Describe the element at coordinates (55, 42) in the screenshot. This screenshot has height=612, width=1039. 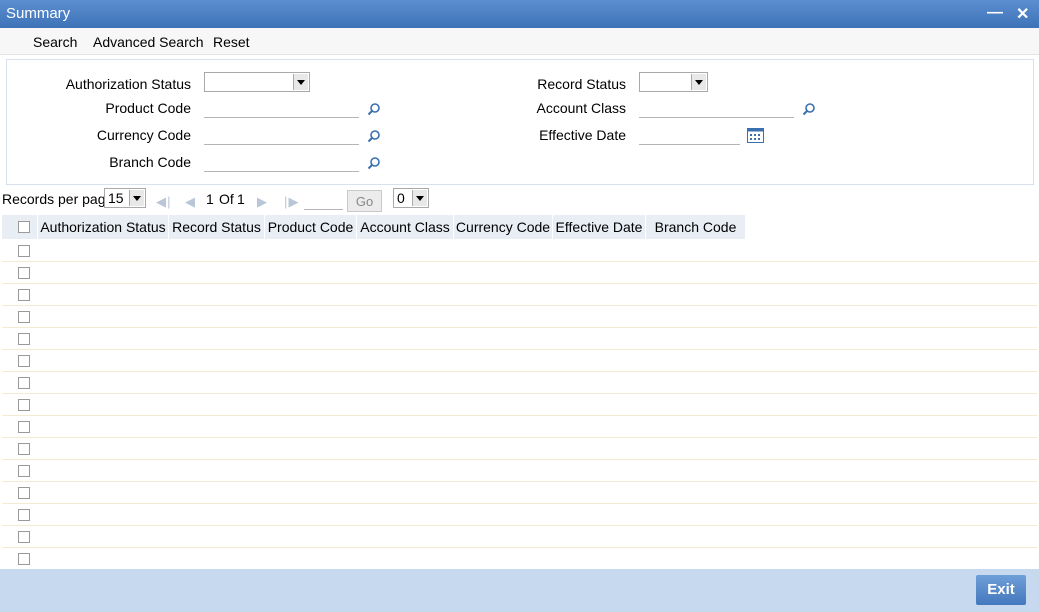
I see `search-button: Search` at that location.